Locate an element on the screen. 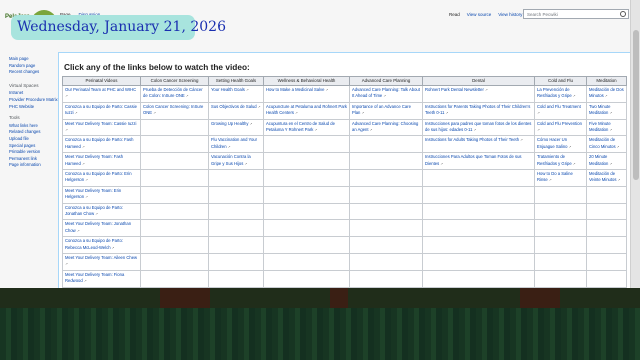  sidebar-item-phc-website: PHC Website is located at coordinates (34, 107).